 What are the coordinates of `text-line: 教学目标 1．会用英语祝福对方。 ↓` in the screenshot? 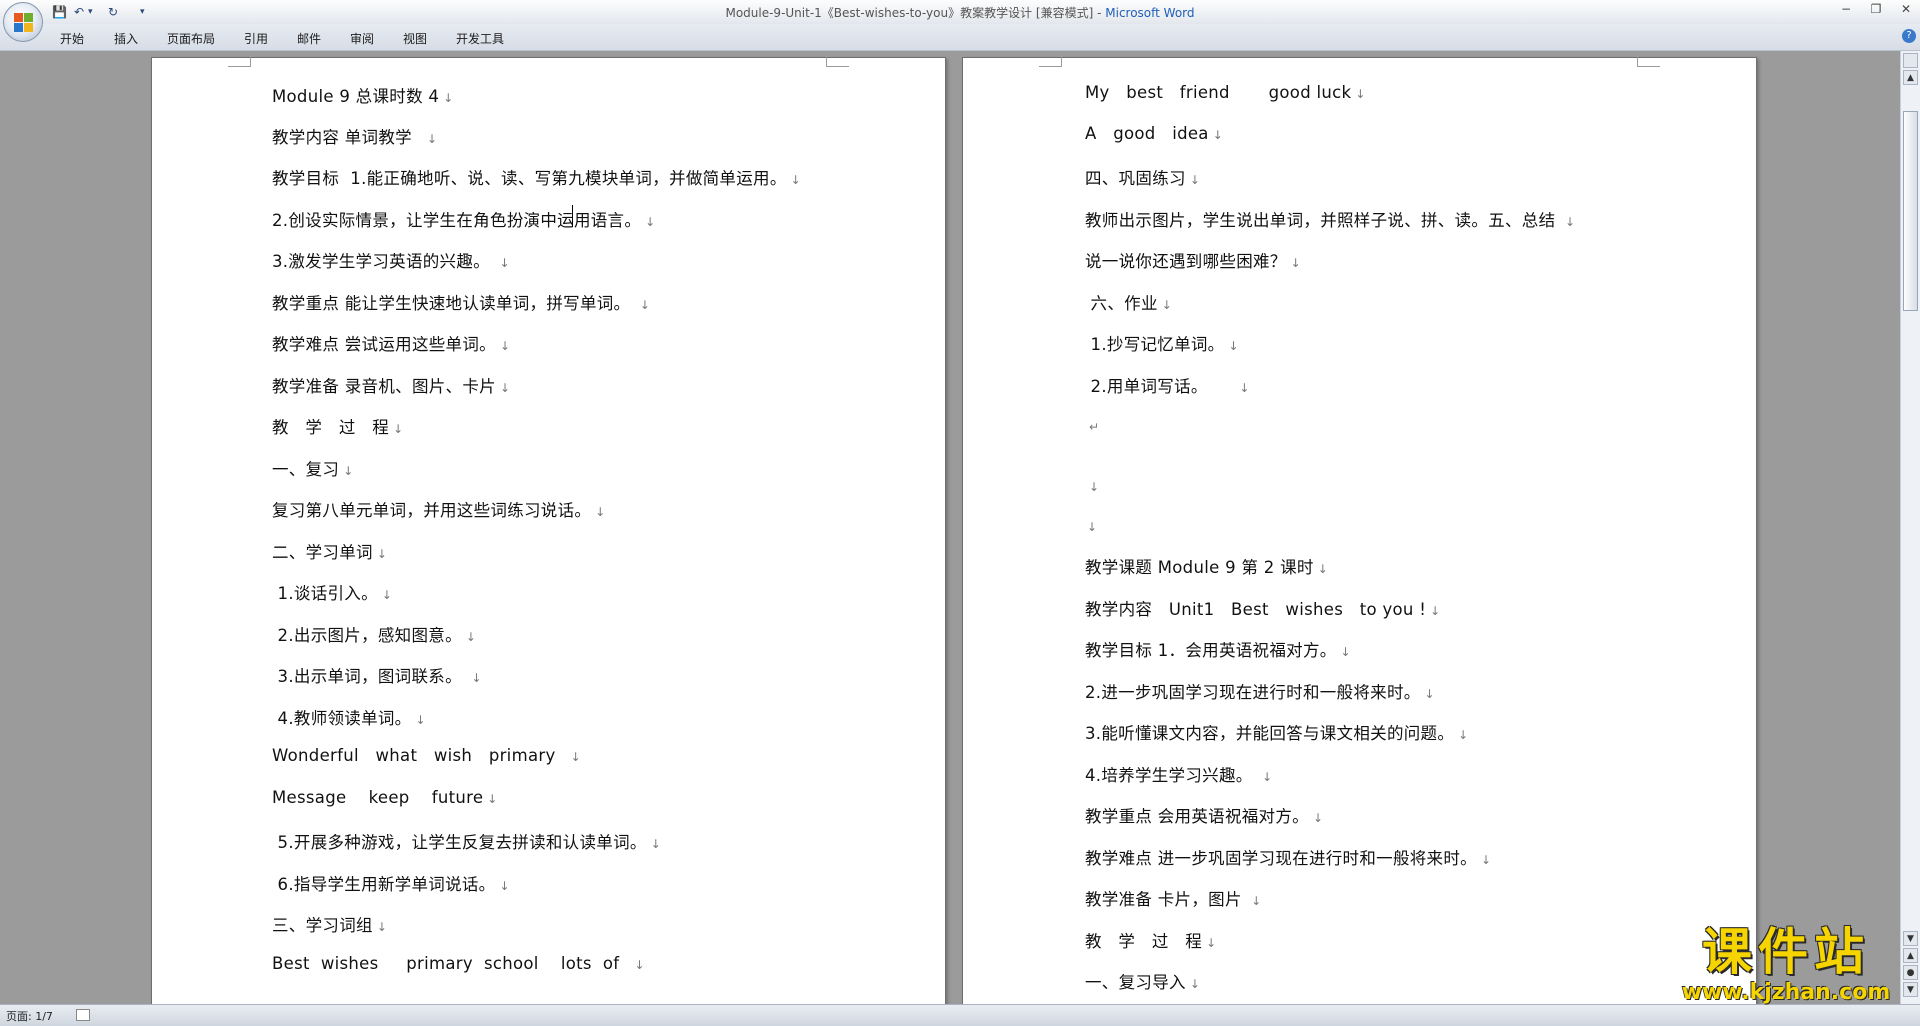 It's located at (1218, 649).